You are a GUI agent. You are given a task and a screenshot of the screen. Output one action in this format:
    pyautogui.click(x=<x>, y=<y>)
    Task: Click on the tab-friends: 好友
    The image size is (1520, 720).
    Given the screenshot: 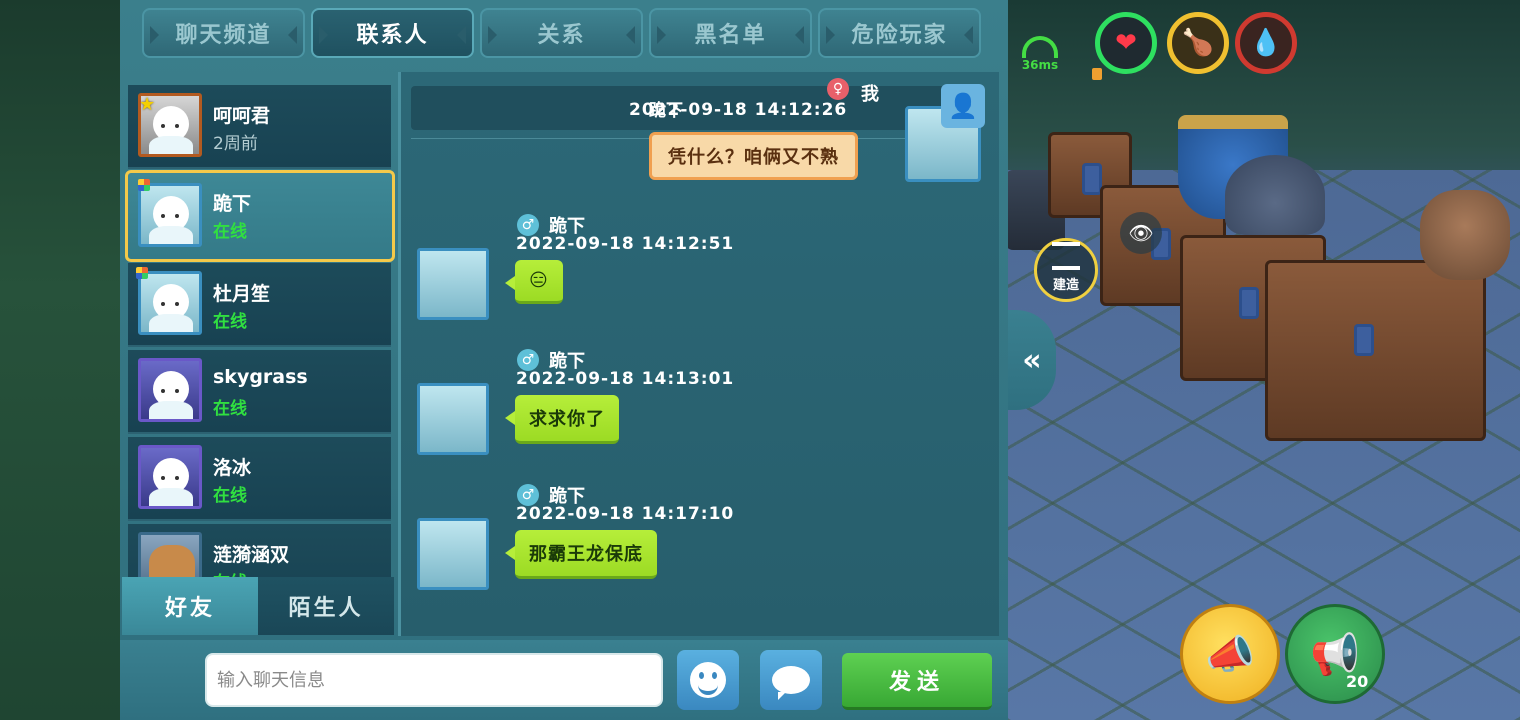 What is the action you would take?
    pyautogui.click(x=190, y=606)
    